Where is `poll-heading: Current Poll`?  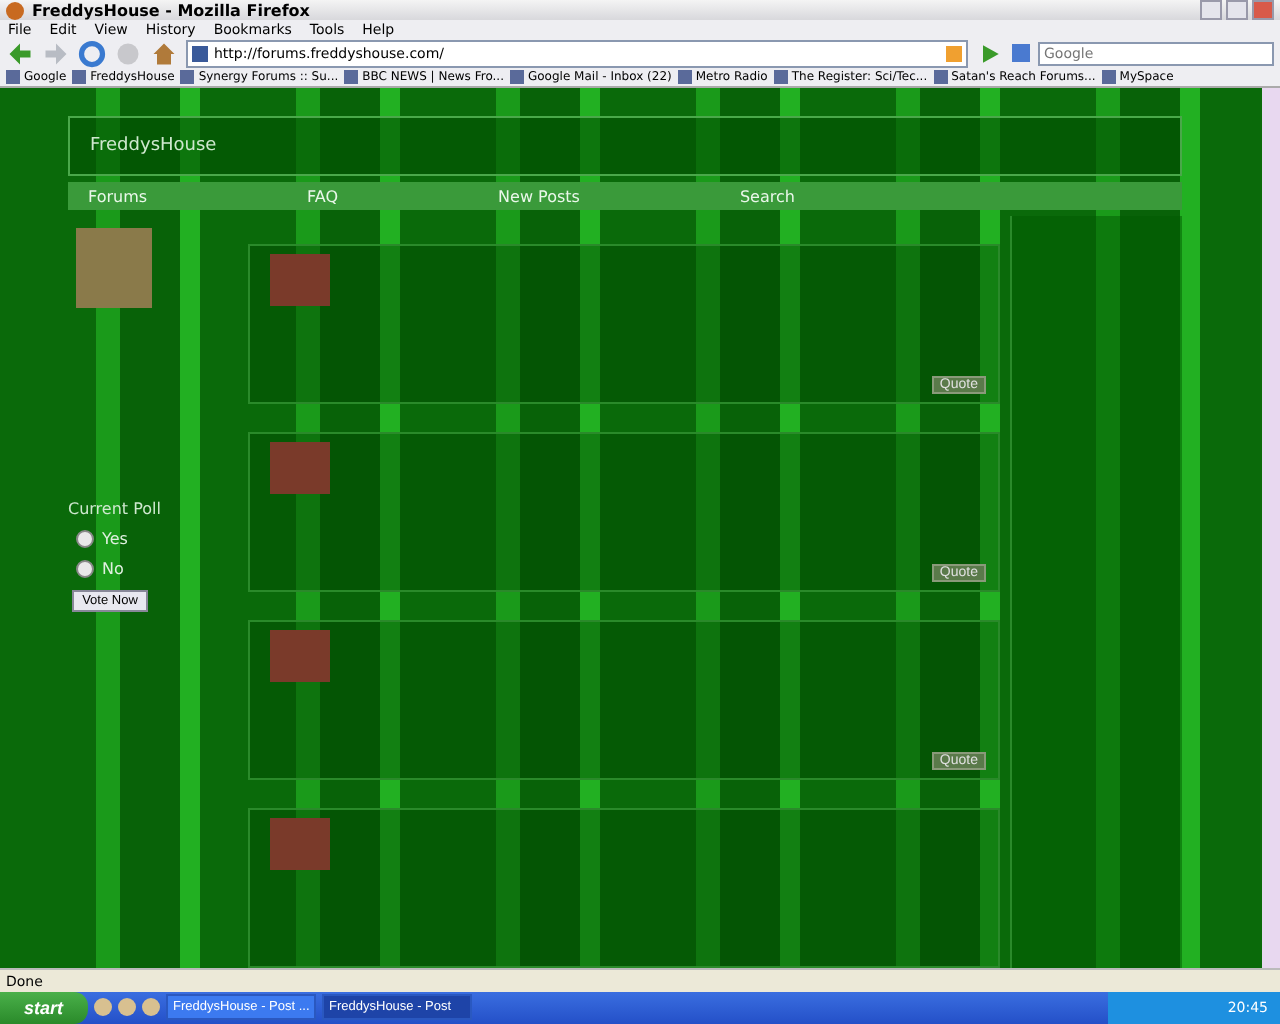 poll-heading: Current Poll is located at coordinates (115, 509).